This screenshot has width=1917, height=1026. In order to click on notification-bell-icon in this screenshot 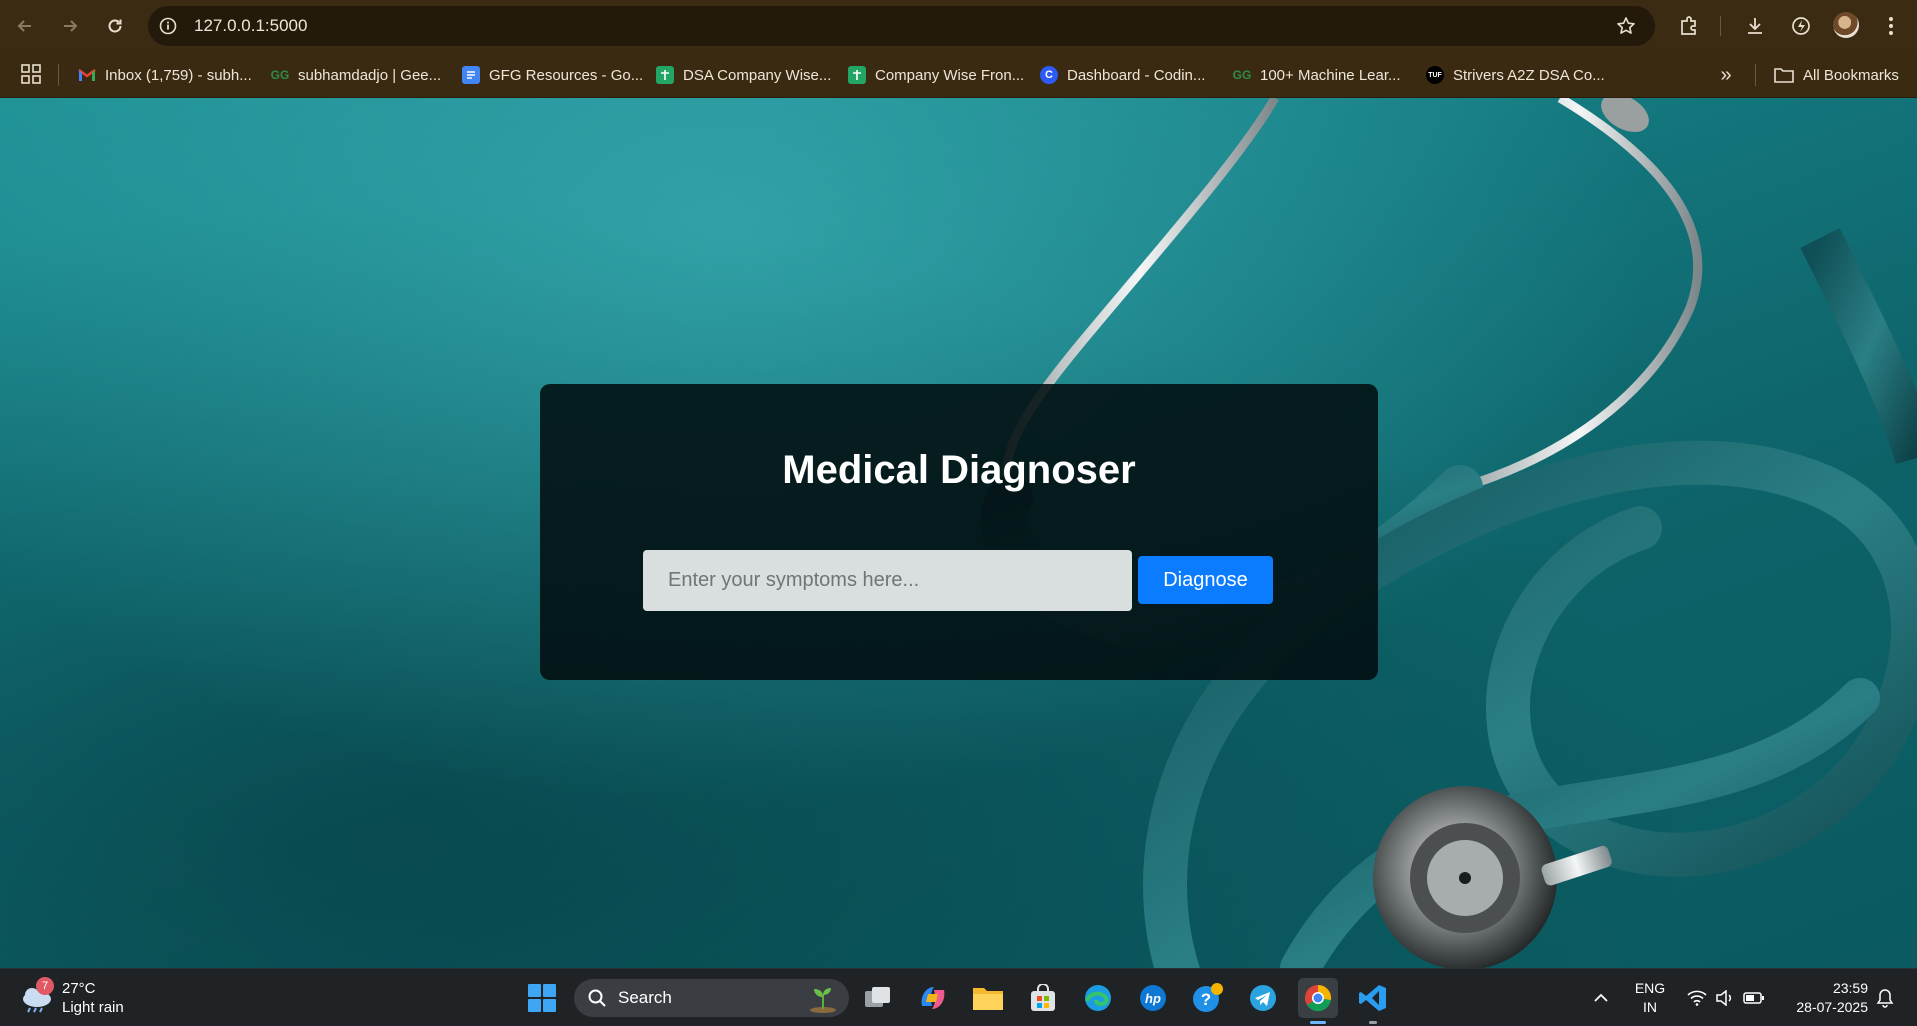, I will do `click(1885, 997)`.